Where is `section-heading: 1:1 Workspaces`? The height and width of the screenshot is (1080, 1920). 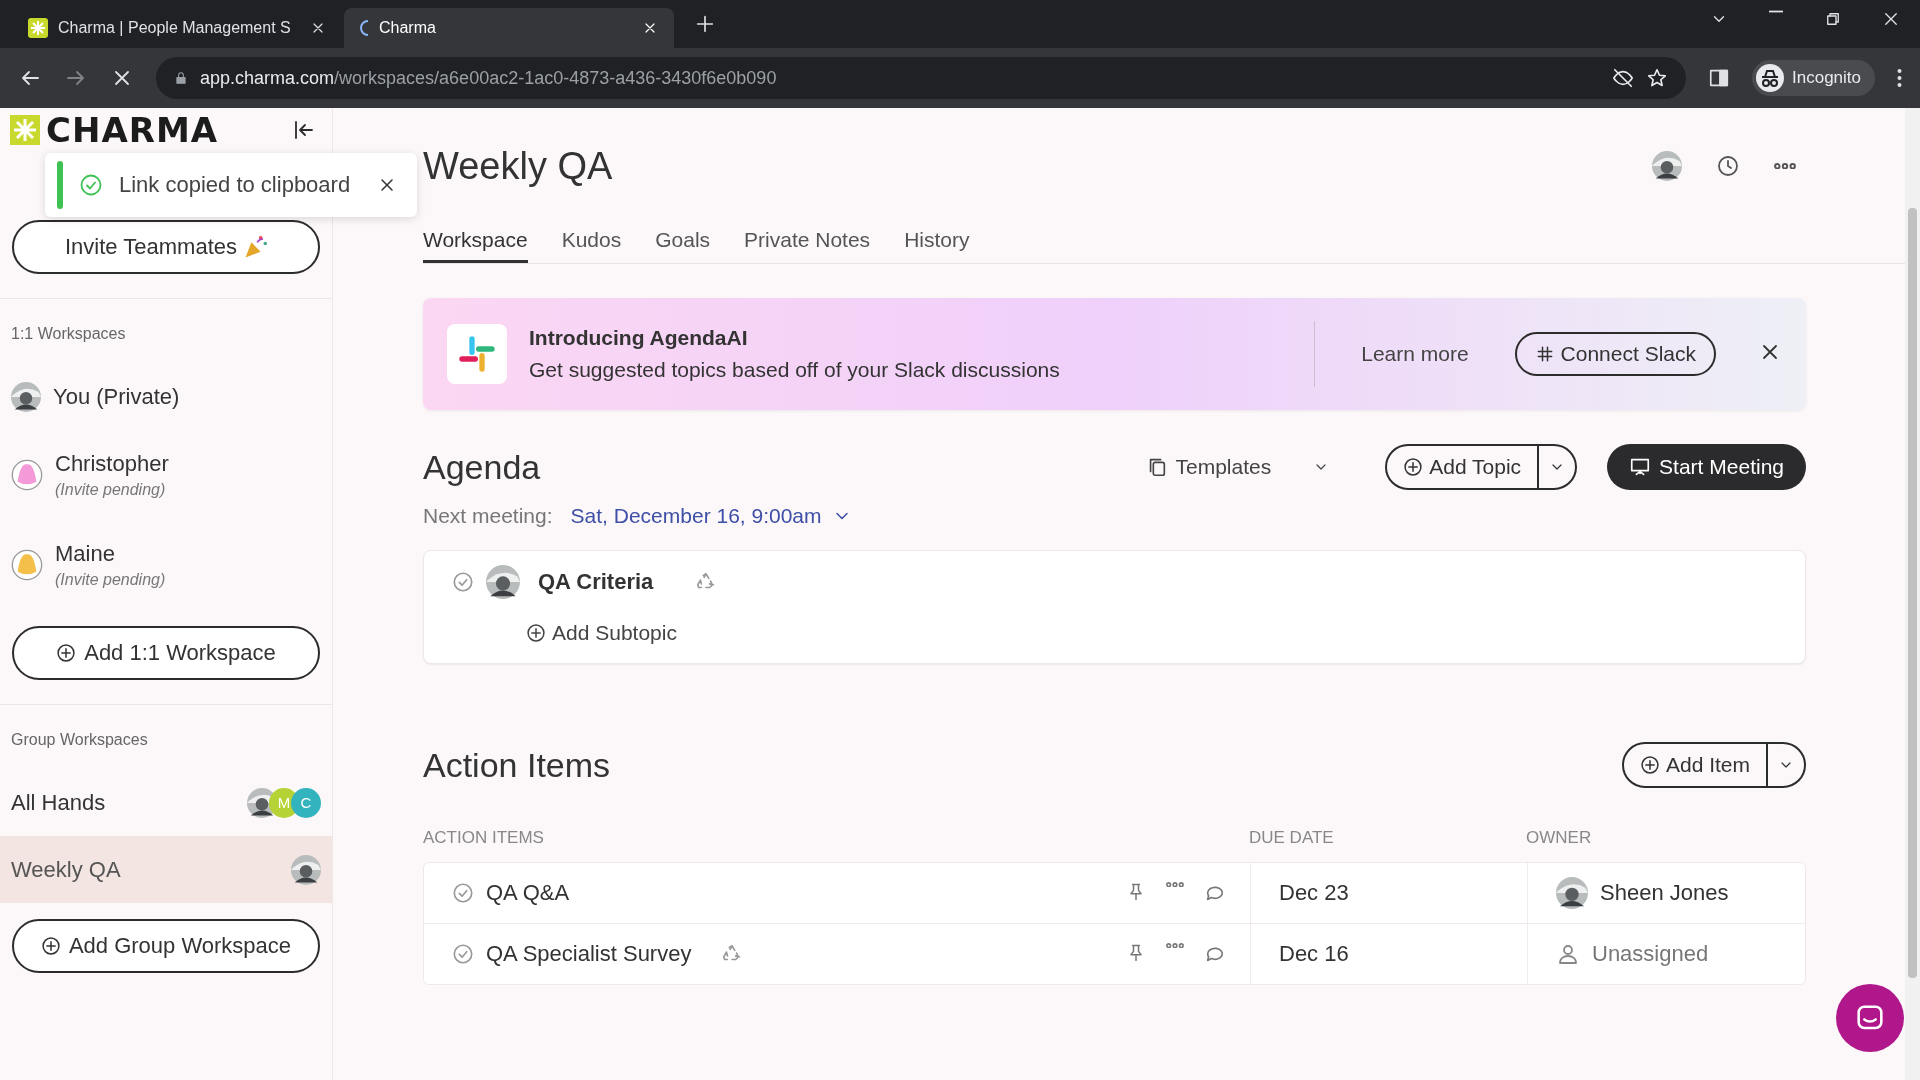 section-heading: 1:1 Workspaces is located at coordinates (68, 334).